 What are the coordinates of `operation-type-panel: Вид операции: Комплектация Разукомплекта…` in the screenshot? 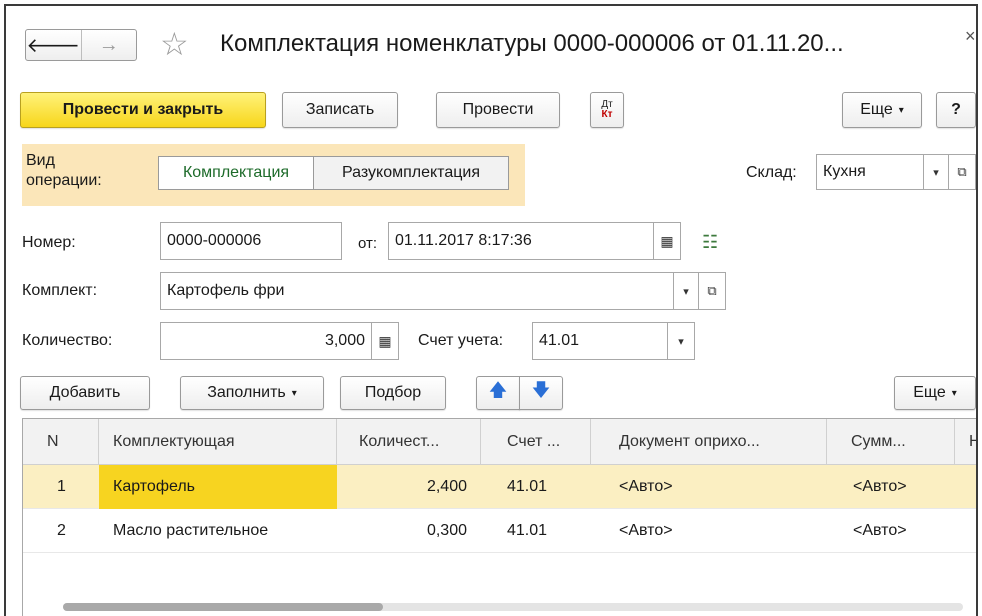 It's located at (273, 175).